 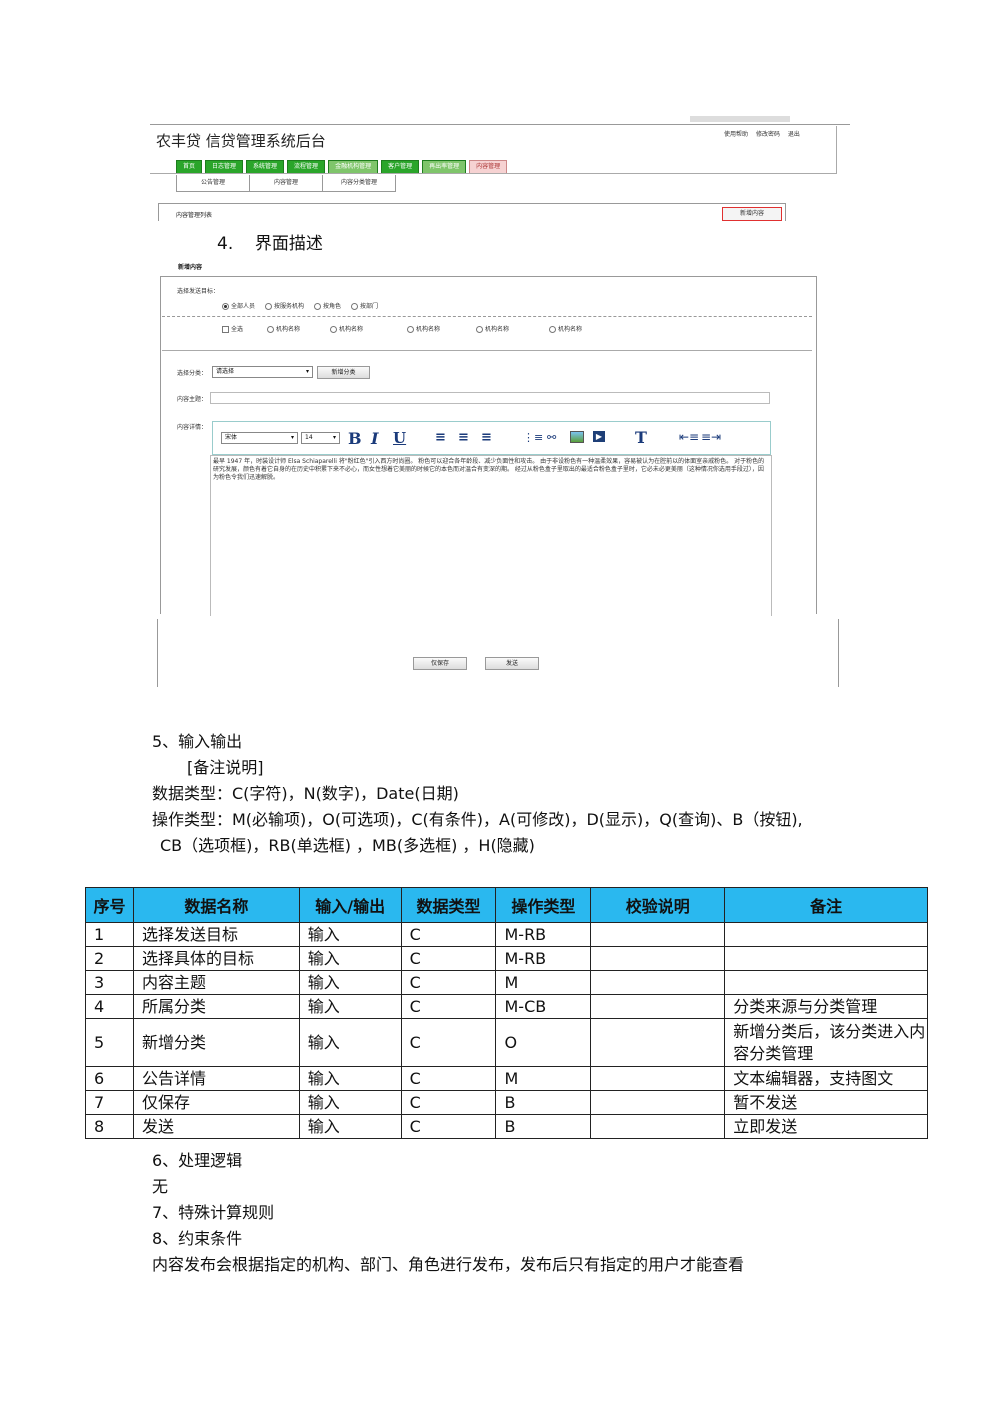 I want to click on subject-label: 内容主题：, so click(x=192, y=399).